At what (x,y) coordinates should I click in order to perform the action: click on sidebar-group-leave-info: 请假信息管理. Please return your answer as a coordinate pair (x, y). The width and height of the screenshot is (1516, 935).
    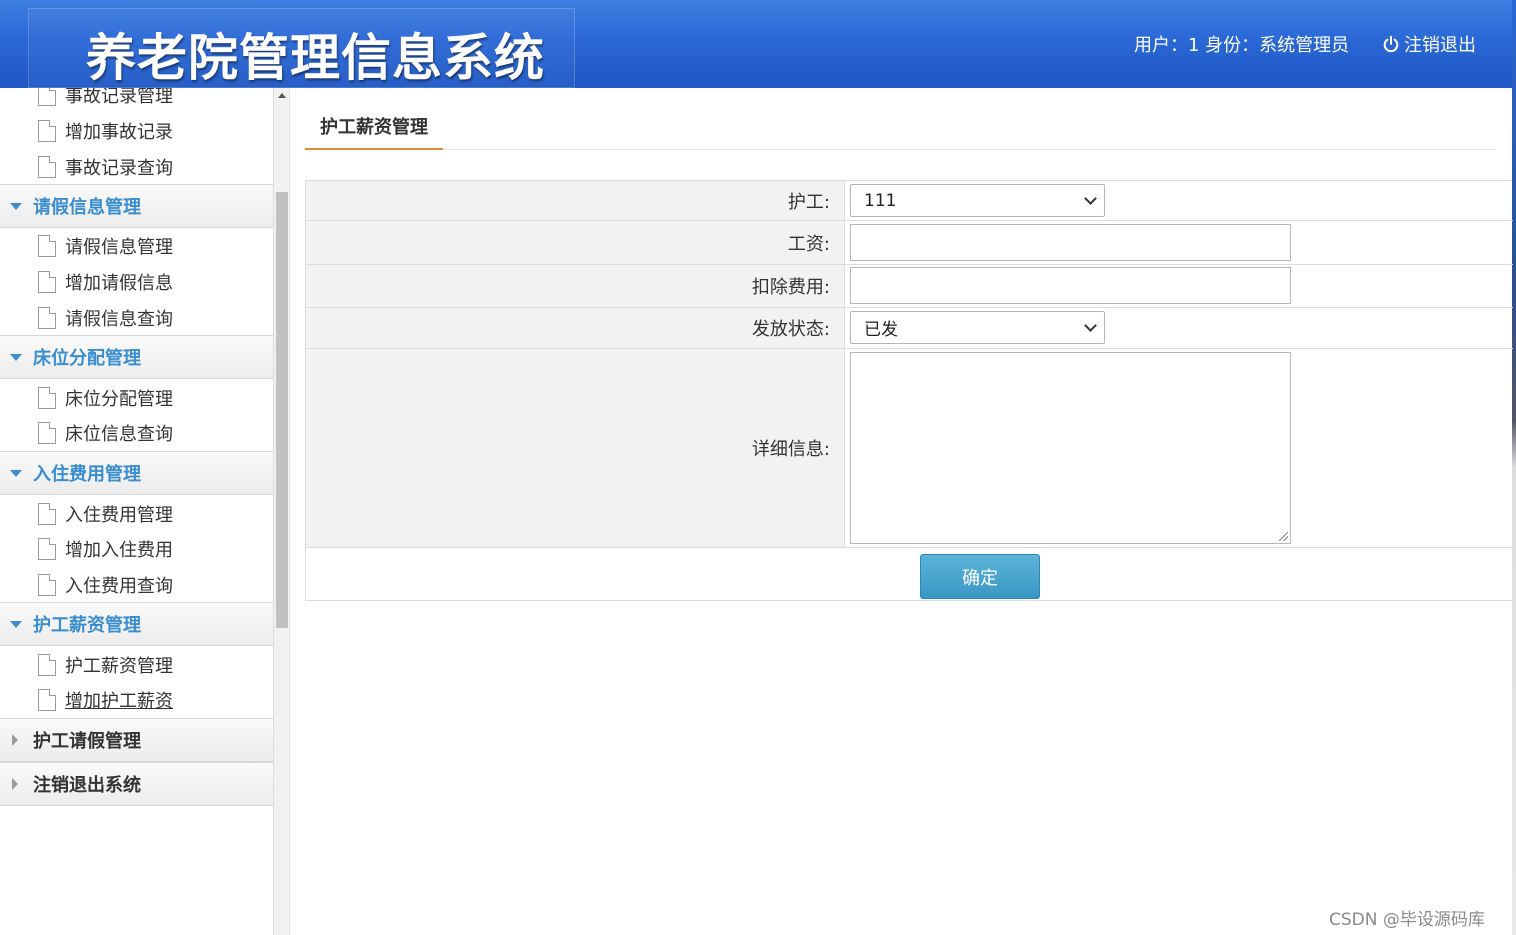
    Looking at the image, I should click on (136, 206).